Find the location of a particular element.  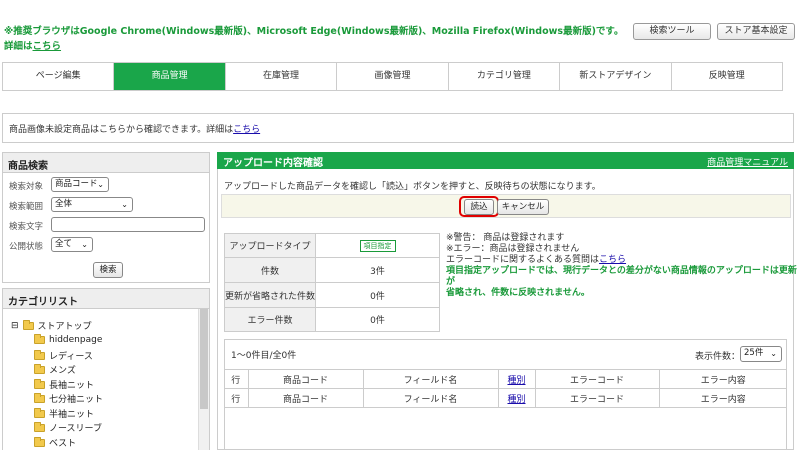

category-item-label: ノースリーブ is located at coordinates (76, 429).